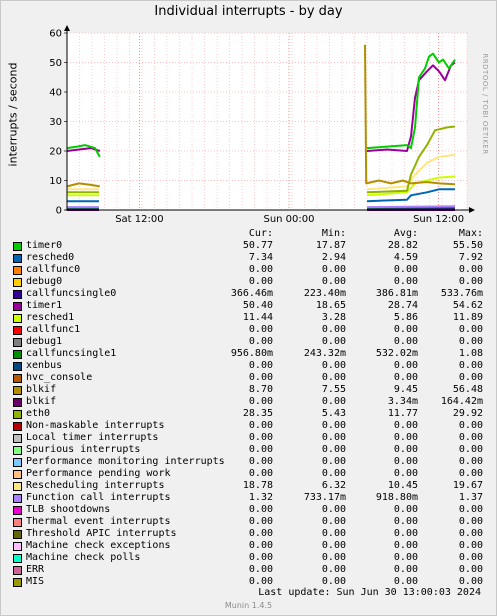  I want to click on legend-value-cur: 50.77, so click(257, 245).